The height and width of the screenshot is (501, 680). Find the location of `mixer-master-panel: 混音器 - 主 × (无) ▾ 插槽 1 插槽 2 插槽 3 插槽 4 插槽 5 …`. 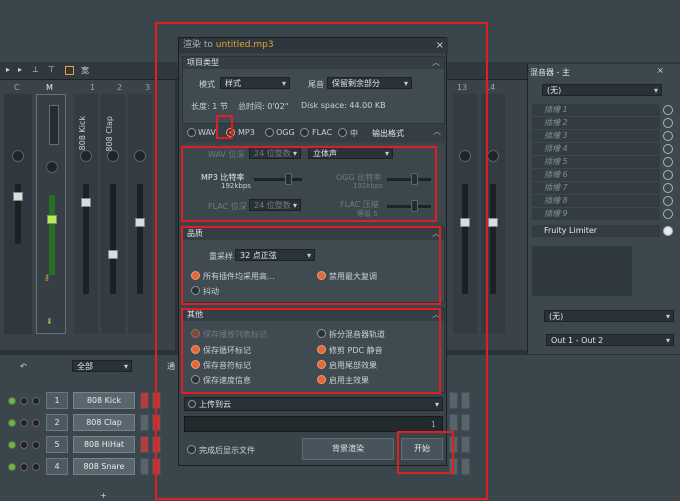

mixer-master-panel: 混音器 - 主 × (无) ▾ 插槽 1 插槽 2 插槽 3 插槽 4 插槽 5 … is located at coordinates (603, 209).